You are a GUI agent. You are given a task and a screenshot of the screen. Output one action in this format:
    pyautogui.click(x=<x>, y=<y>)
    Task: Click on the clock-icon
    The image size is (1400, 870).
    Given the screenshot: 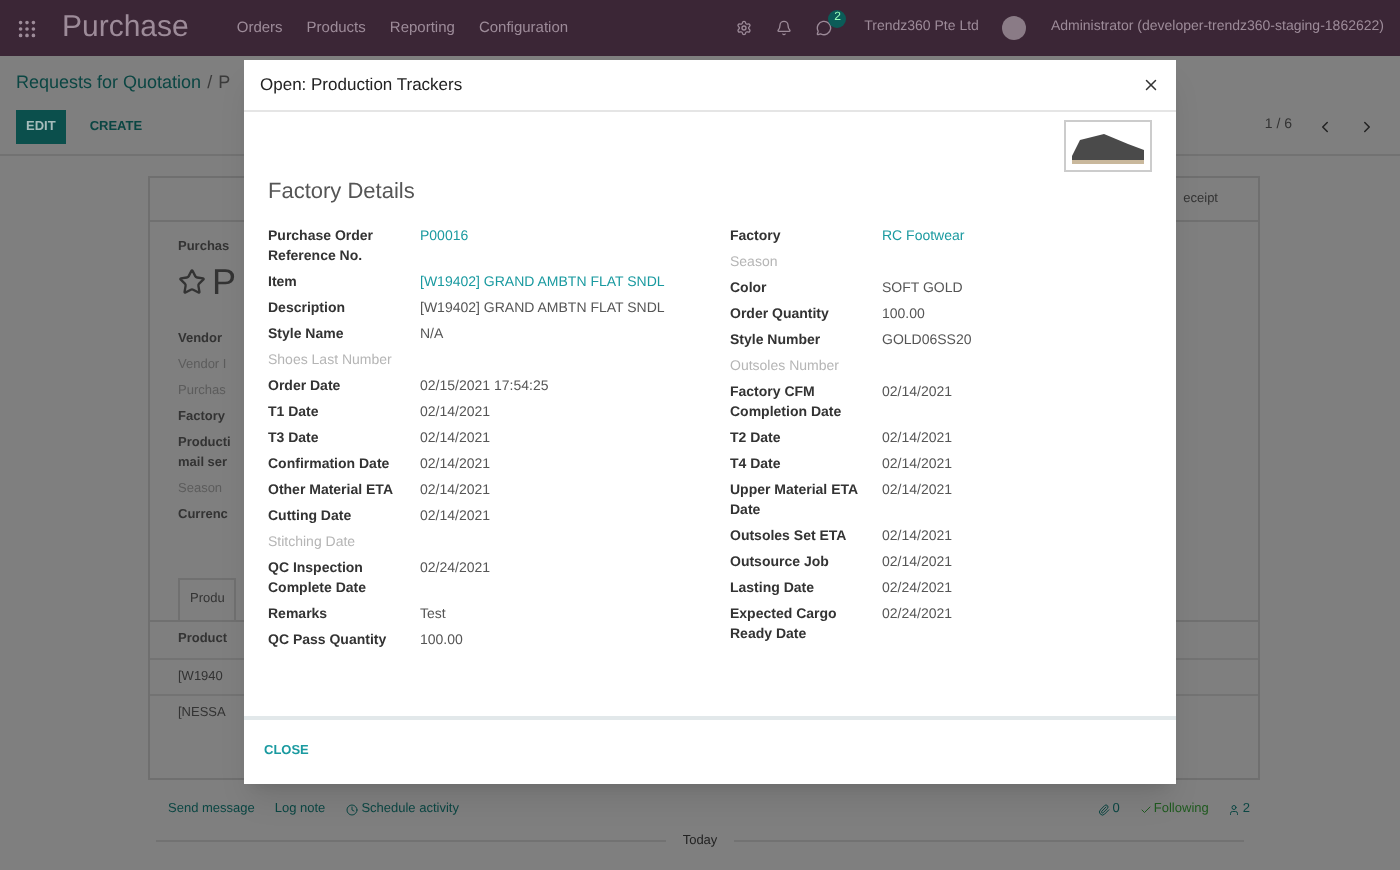 What is the action you would take?
    pyautogui.click(x=351, y=810)
    